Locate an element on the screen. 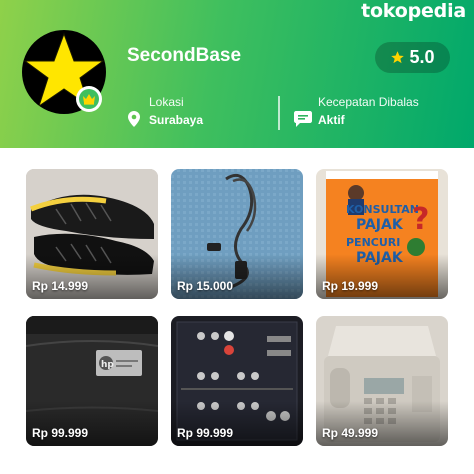 Image resolution: width=474 pixels, height=474 pixels. book-title-line1: KONSULTAN is located at coordinates (382, 209).